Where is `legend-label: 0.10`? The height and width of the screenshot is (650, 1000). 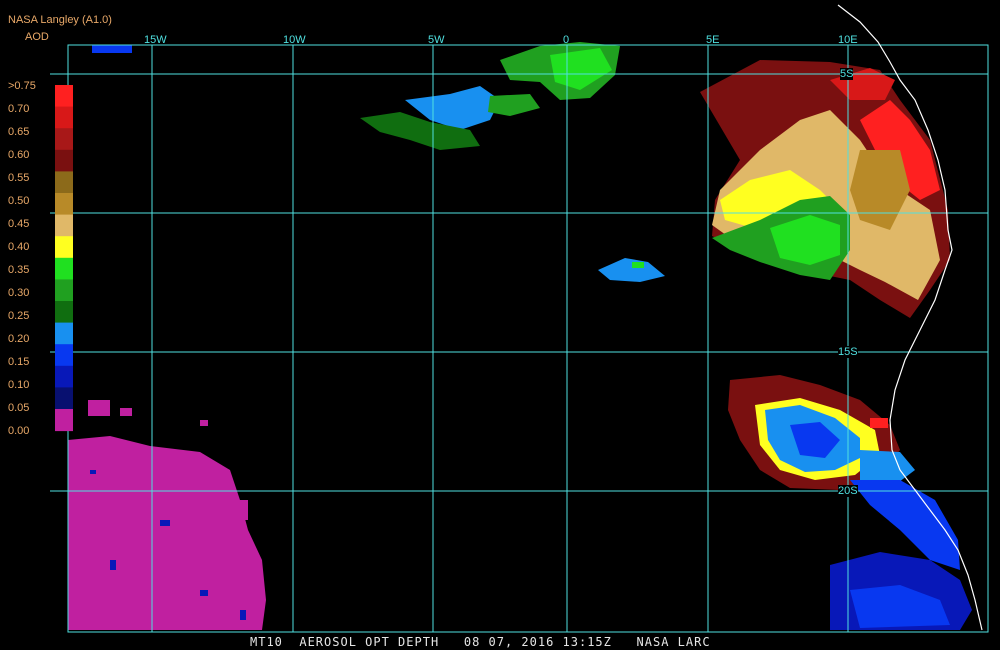
legend-label: 0.10 is located at coordinates (19, 385).